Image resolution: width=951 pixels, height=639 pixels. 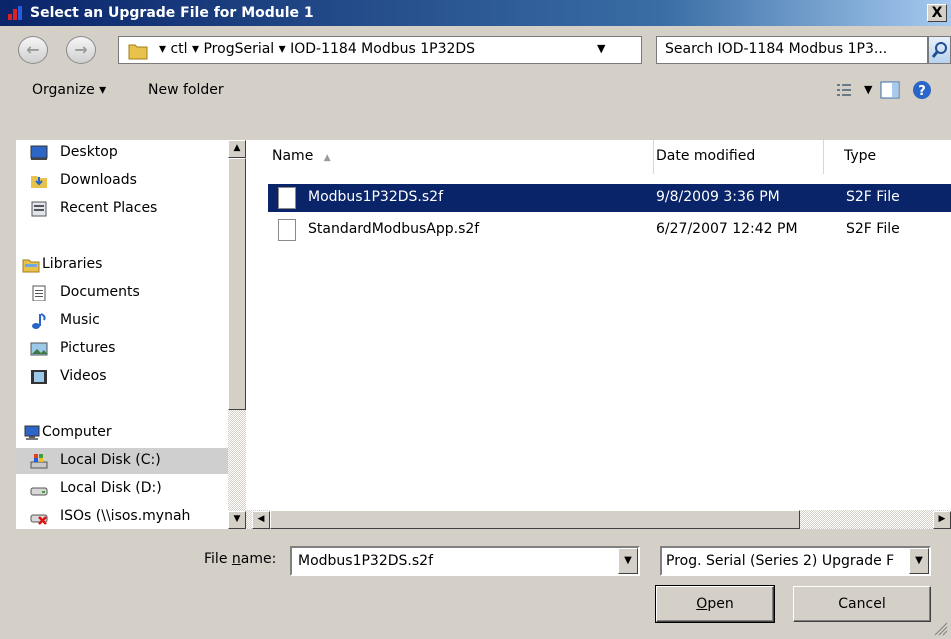 What do you see at coordinates (937, 13) in the screenshot?
I see `close-button: X` at bounding box center [937, 13].